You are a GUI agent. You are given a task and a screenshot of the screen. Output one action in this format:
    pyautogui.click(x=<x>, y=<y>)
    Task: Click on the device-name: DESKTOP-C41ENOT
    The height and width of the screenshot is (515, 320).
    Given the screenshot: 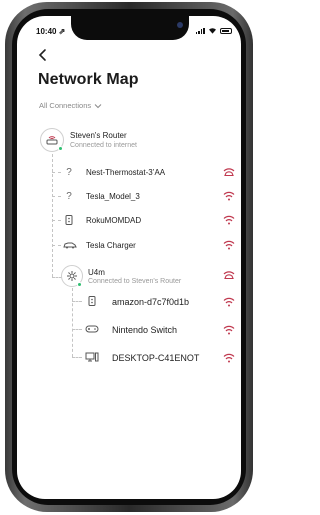 What is the action you would take?
    pyautogui.click(x=156, y=358)
    